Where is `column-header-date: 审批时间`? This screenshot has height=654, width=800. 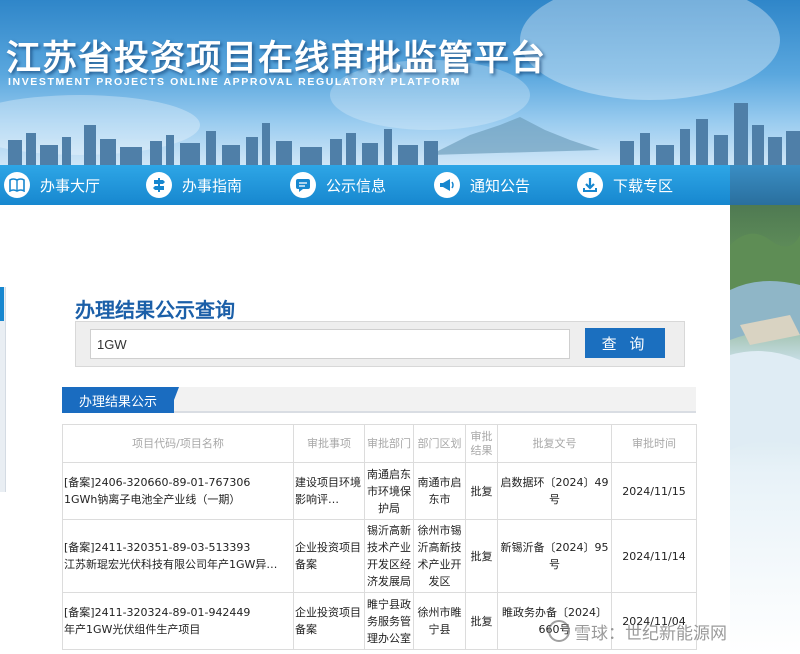 column-header-date: 审批时间 is located at coordinates (654, 443).